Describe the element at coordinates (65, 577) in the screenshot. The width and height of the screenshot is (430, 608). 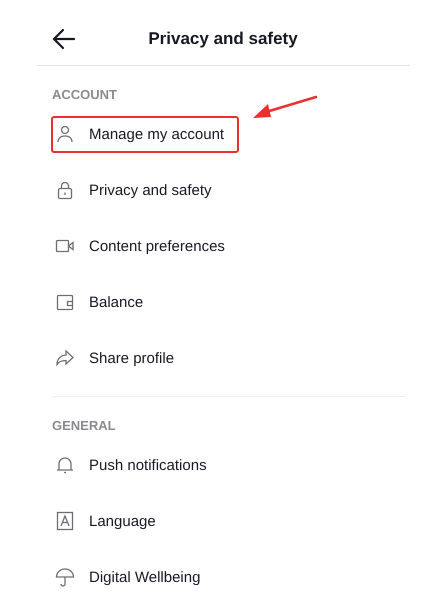
I see `umbrella-icon` at that location.